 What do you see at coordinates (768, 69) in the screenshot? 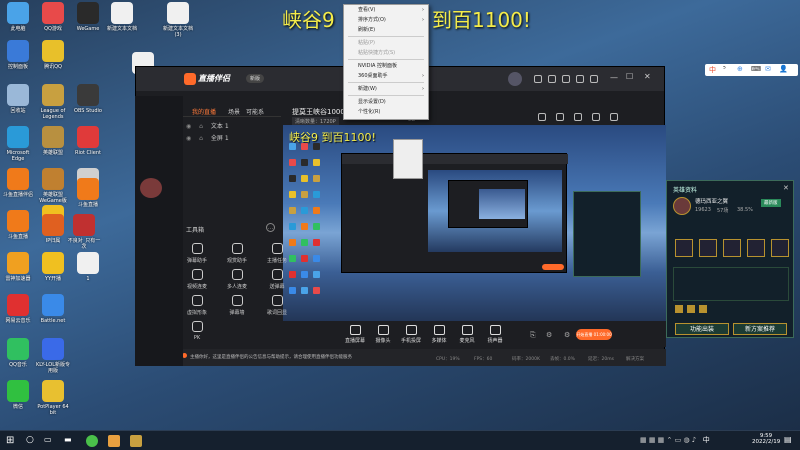
I see `ime-item: ✉` at bounding box center [768, 69].